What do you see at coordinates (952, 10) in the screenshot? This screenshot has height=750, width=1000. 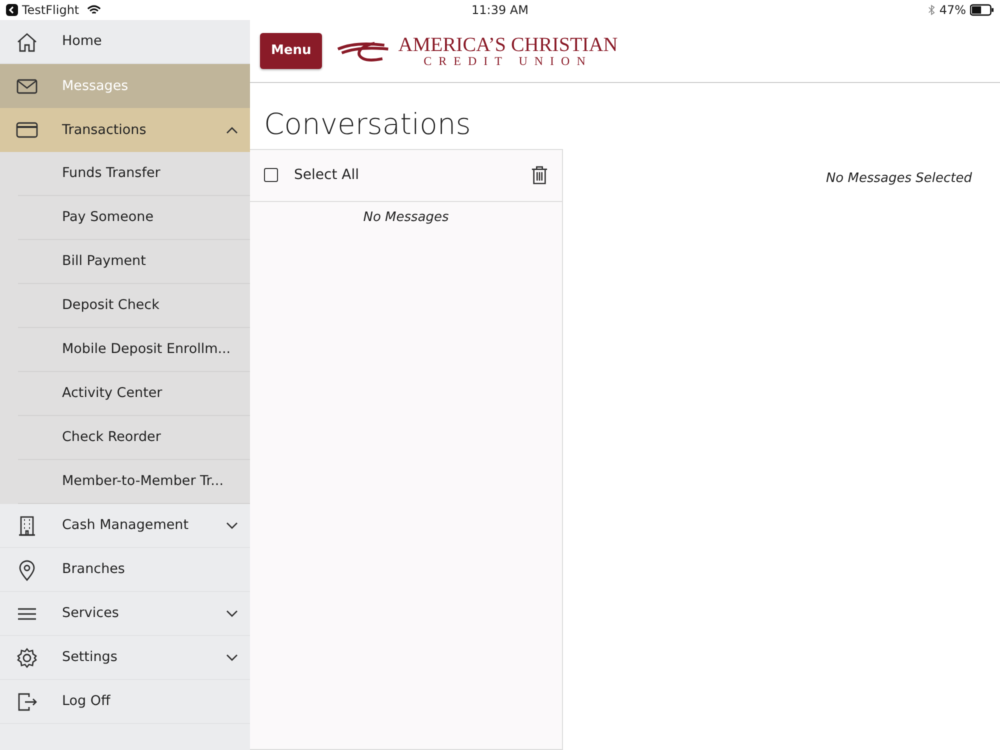 I see `battery-percentage: 47%` at bounding box center [952, 10].